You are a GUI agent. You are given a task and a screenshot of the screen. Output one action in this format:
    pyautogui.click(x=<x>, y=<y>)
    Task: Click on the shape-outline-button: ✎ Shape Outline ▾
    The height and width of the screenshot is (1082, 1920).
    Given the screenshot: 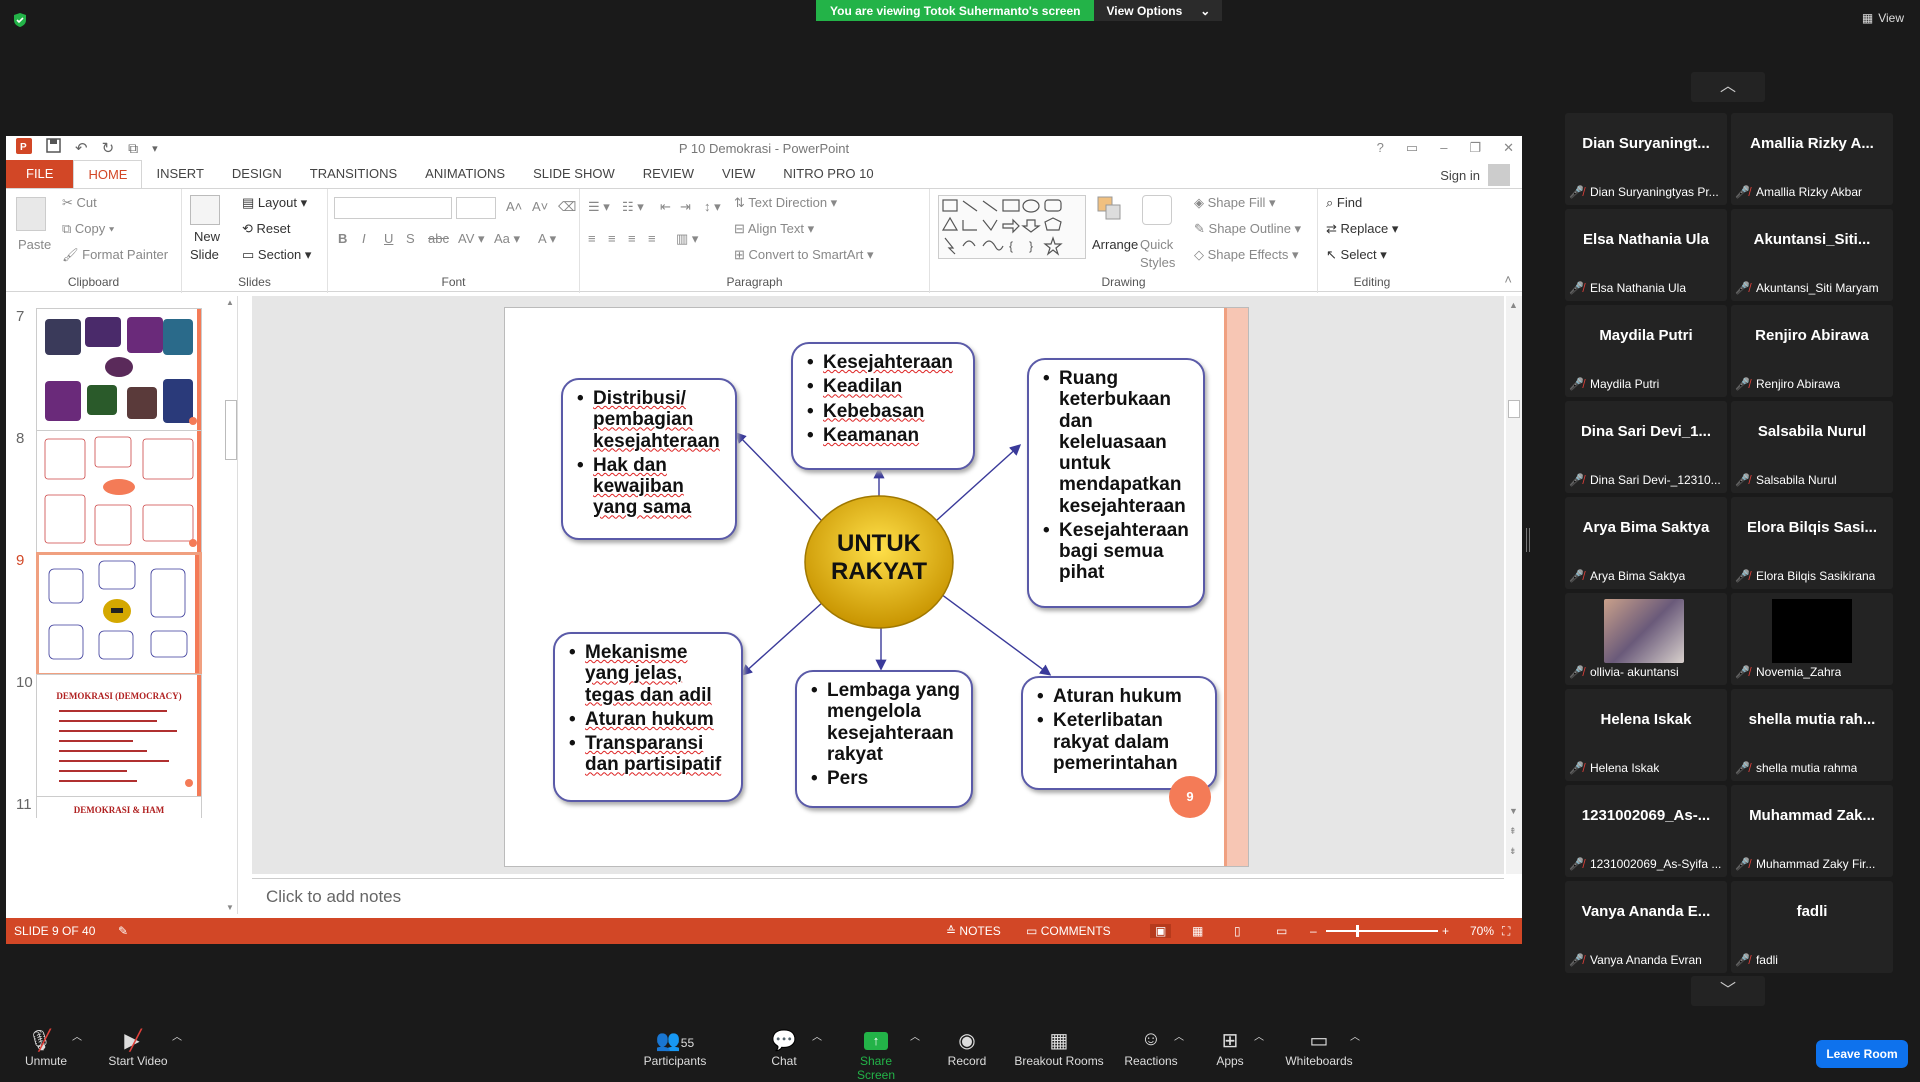 What is the action you would take?
    pyautogui.click(x=1247, y=229)
    